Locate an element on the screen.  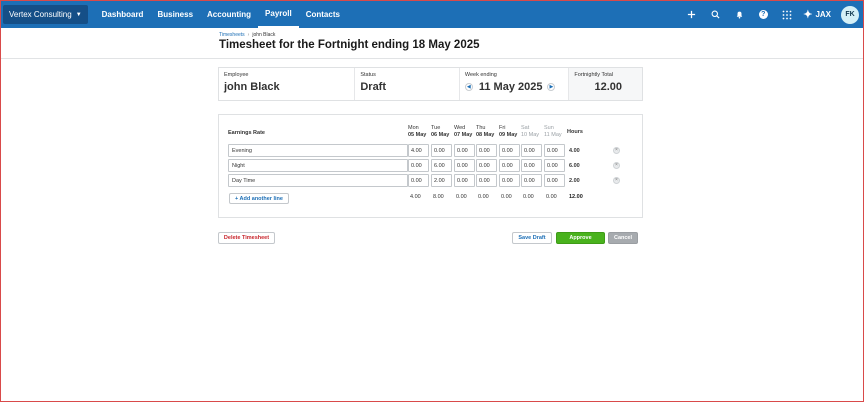
plus-icon is located at coordinates (691, 14).